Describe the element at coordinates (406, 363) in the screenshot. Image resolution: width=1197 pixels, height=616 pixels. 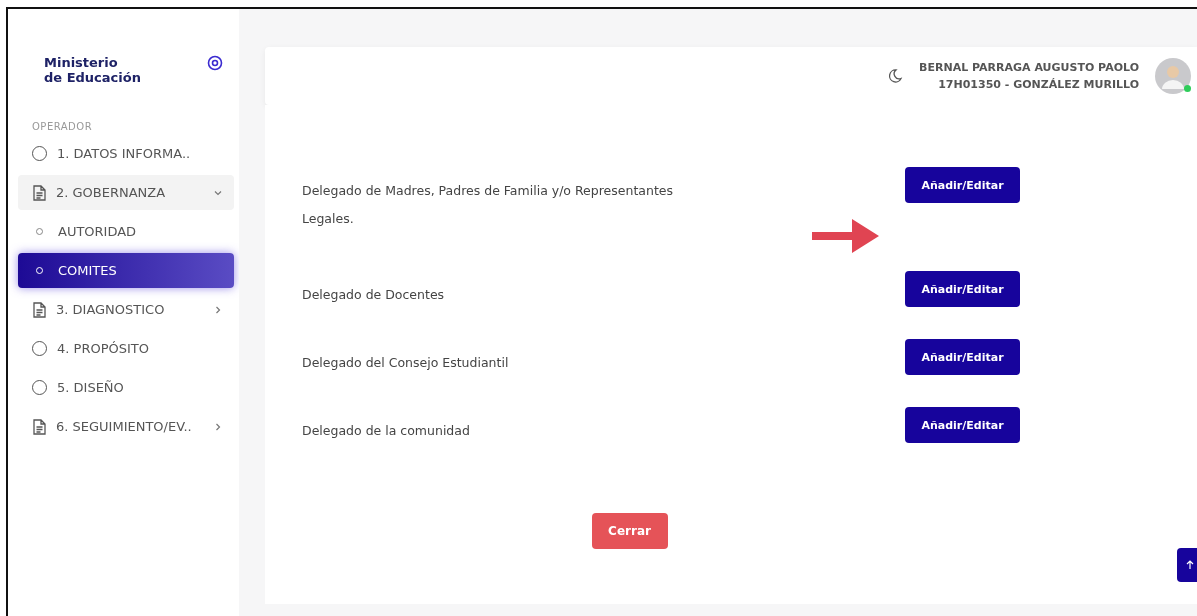
I see `delegate-label: Delegado del Consejo Estudiantil` at that location.